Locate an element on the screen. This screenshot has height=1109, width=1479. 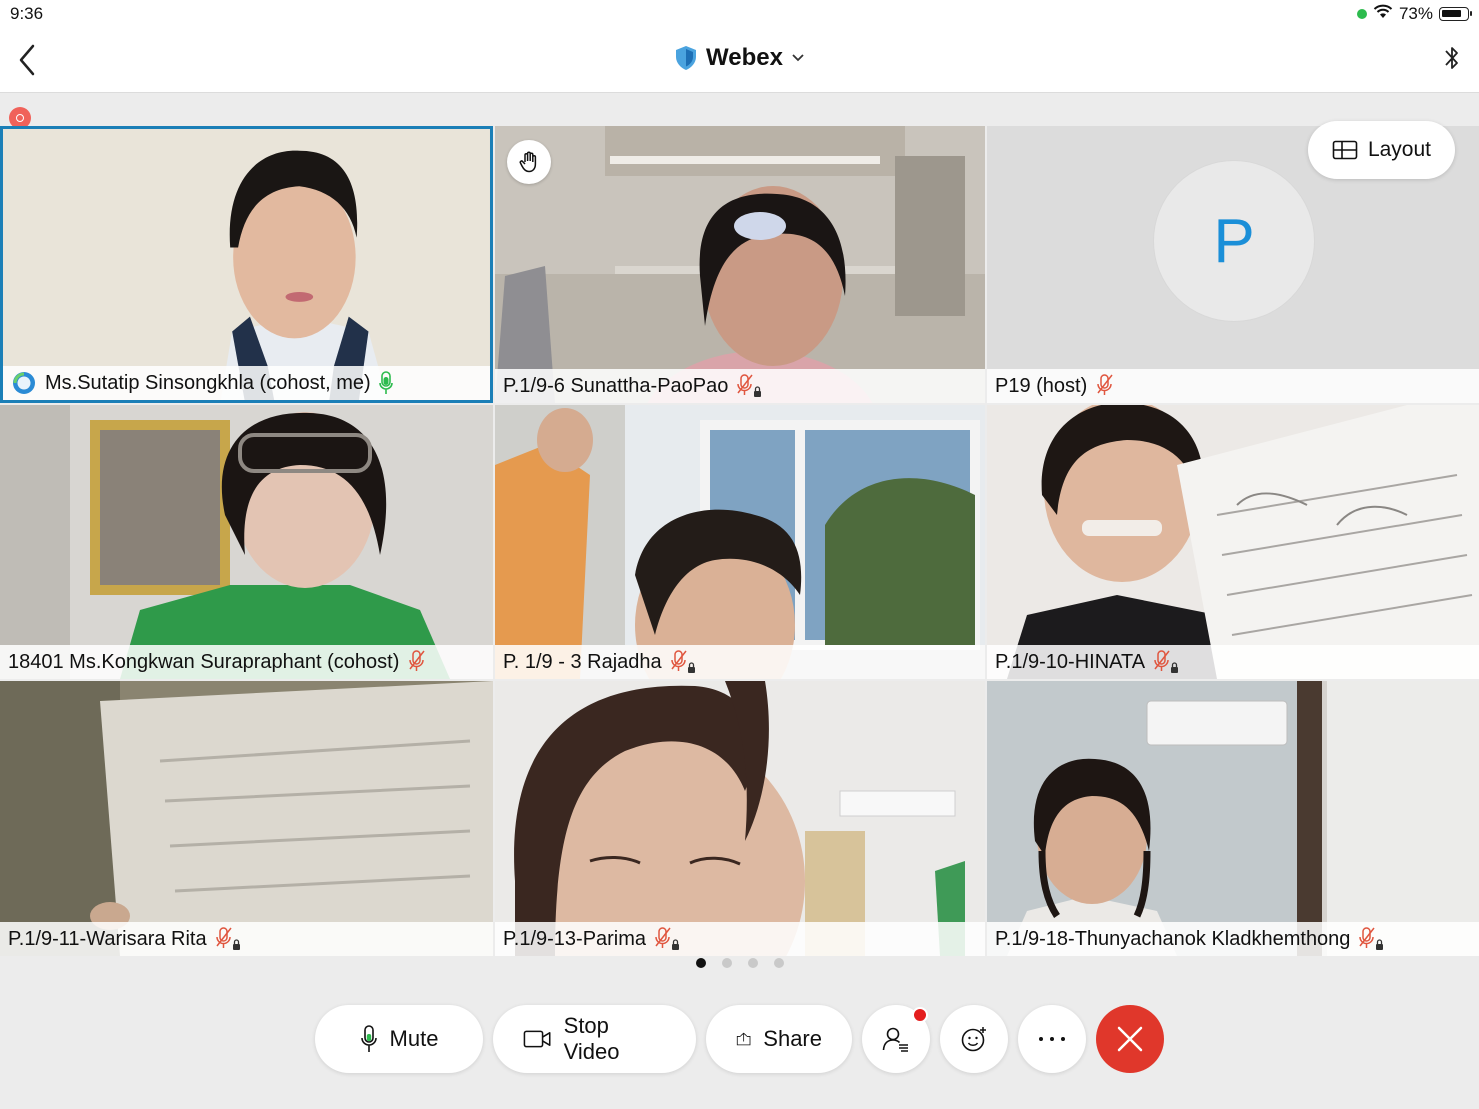
chevron-down-icon is located at coordinates (798, 58).